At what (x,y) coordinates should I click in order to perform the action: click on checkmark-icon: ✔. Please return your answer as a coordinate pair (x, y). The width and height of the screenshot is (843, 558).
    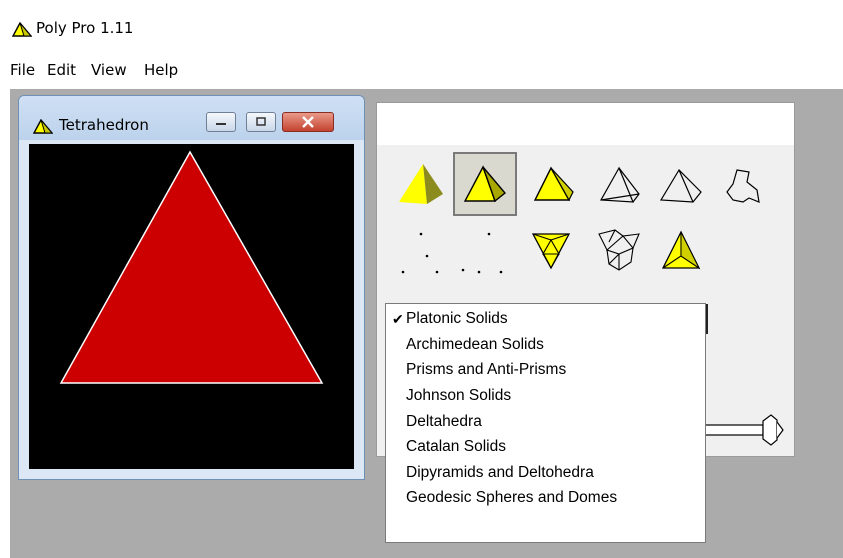
    Looking at the image, I should click on (398, 319).